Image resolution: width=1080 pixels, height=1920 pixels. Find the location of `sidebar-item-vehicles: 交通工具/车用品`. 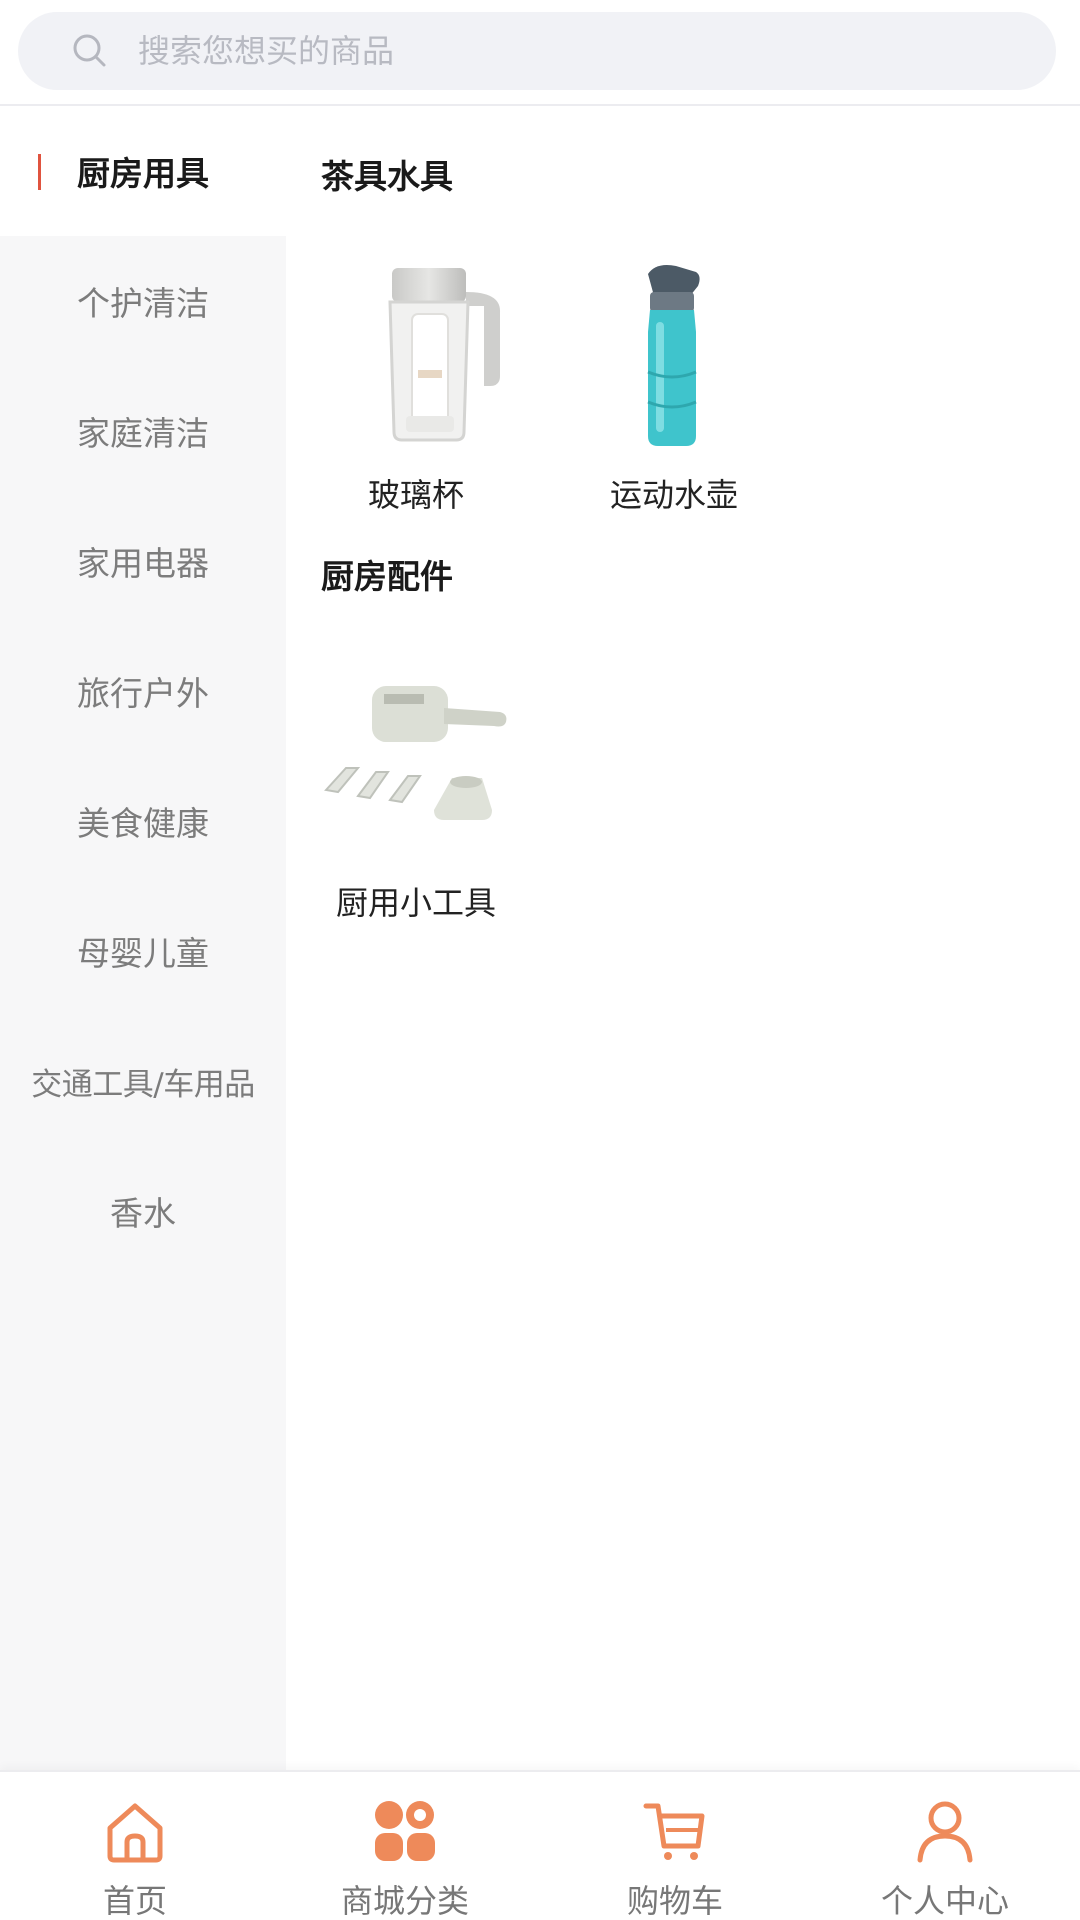

sidebar-item-vehicles: 交通工具/车用品 is located at coordinates (143, 1081).